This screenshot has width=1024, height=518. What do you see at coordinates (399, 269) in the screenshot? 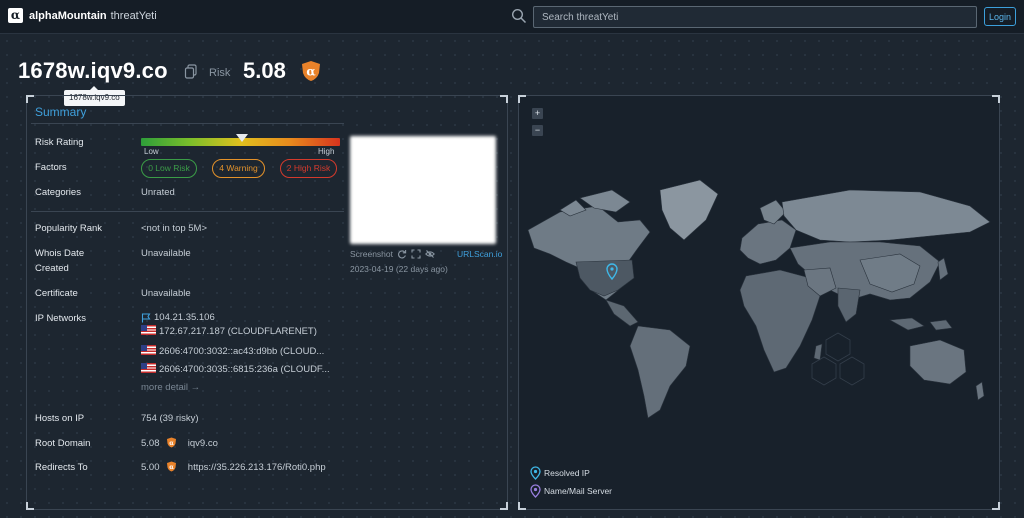
I see `screenshot-date: 2023-04-19 (22 days ago)` at bounding box center [399, 269].